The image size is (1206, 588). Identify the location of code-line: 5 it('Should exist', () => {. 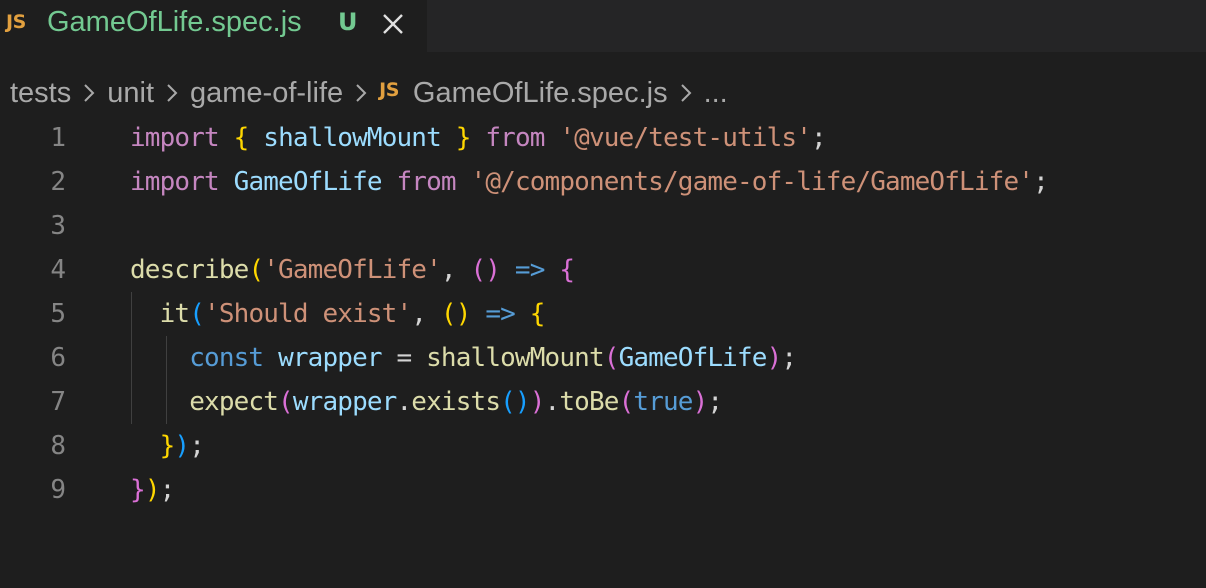
(603, 314).